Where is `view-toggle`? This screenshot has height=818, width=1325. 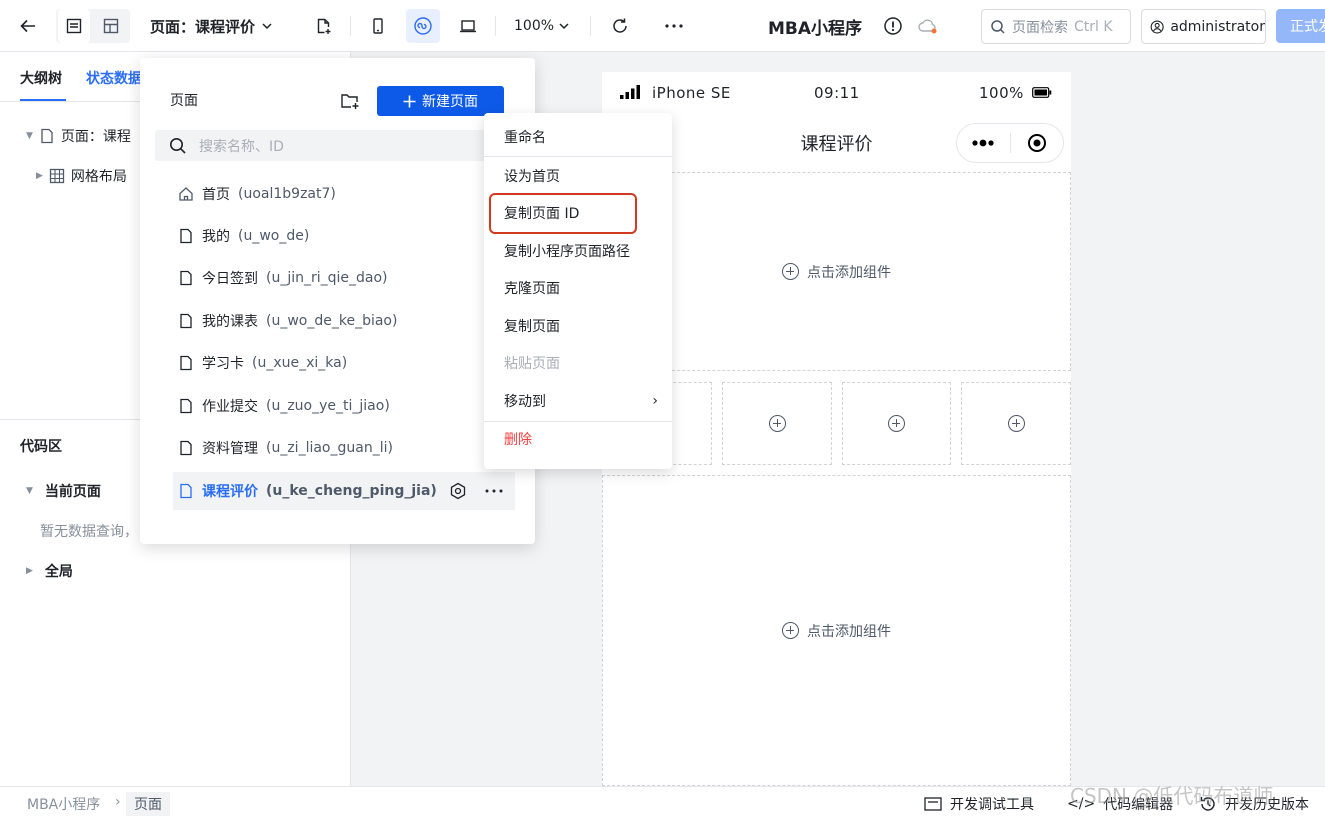
view-toggle is located at coordinates (93, 26).